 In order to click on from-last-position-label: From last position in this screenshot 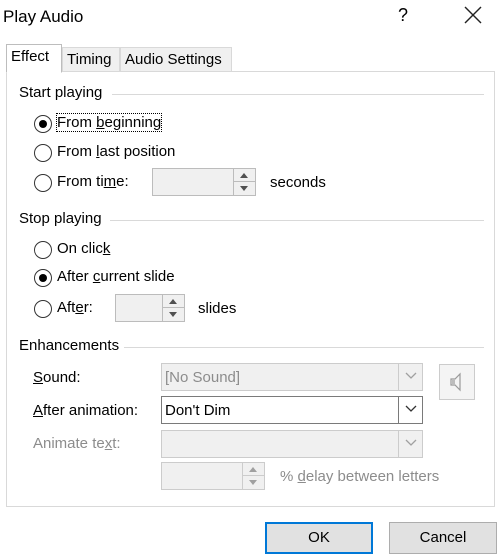, I will do `click(116, 151)`.